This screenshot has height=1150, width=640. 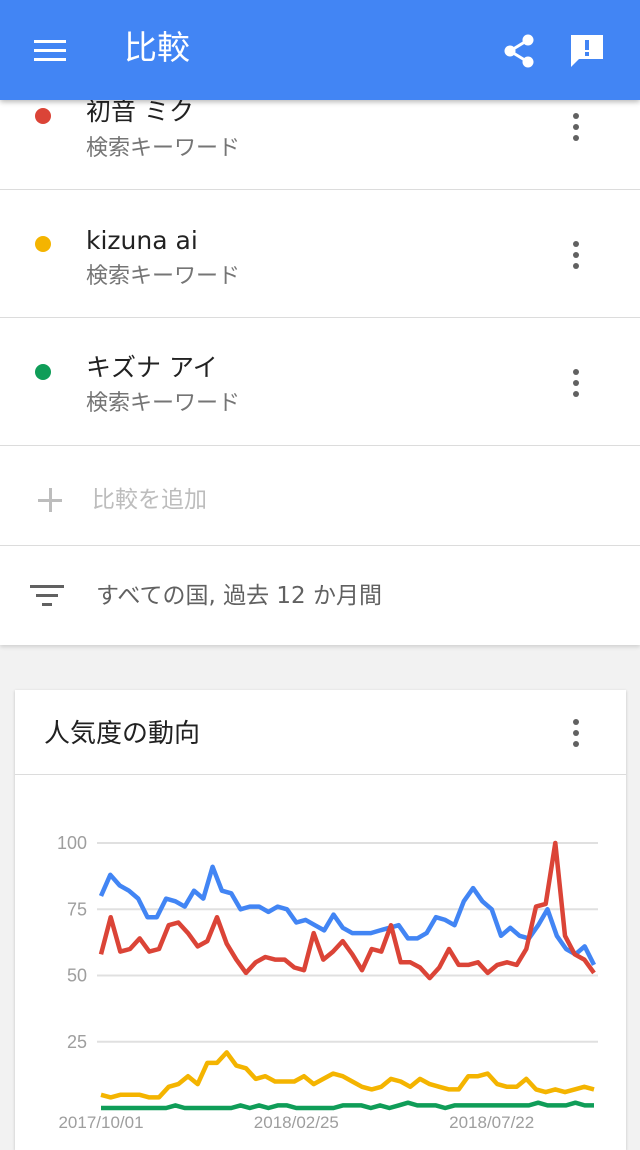 What do you see at coordinates (152, 367) in the screenshot?
I see `term-name: キズナ アイ` at bounding box center [152, 367].